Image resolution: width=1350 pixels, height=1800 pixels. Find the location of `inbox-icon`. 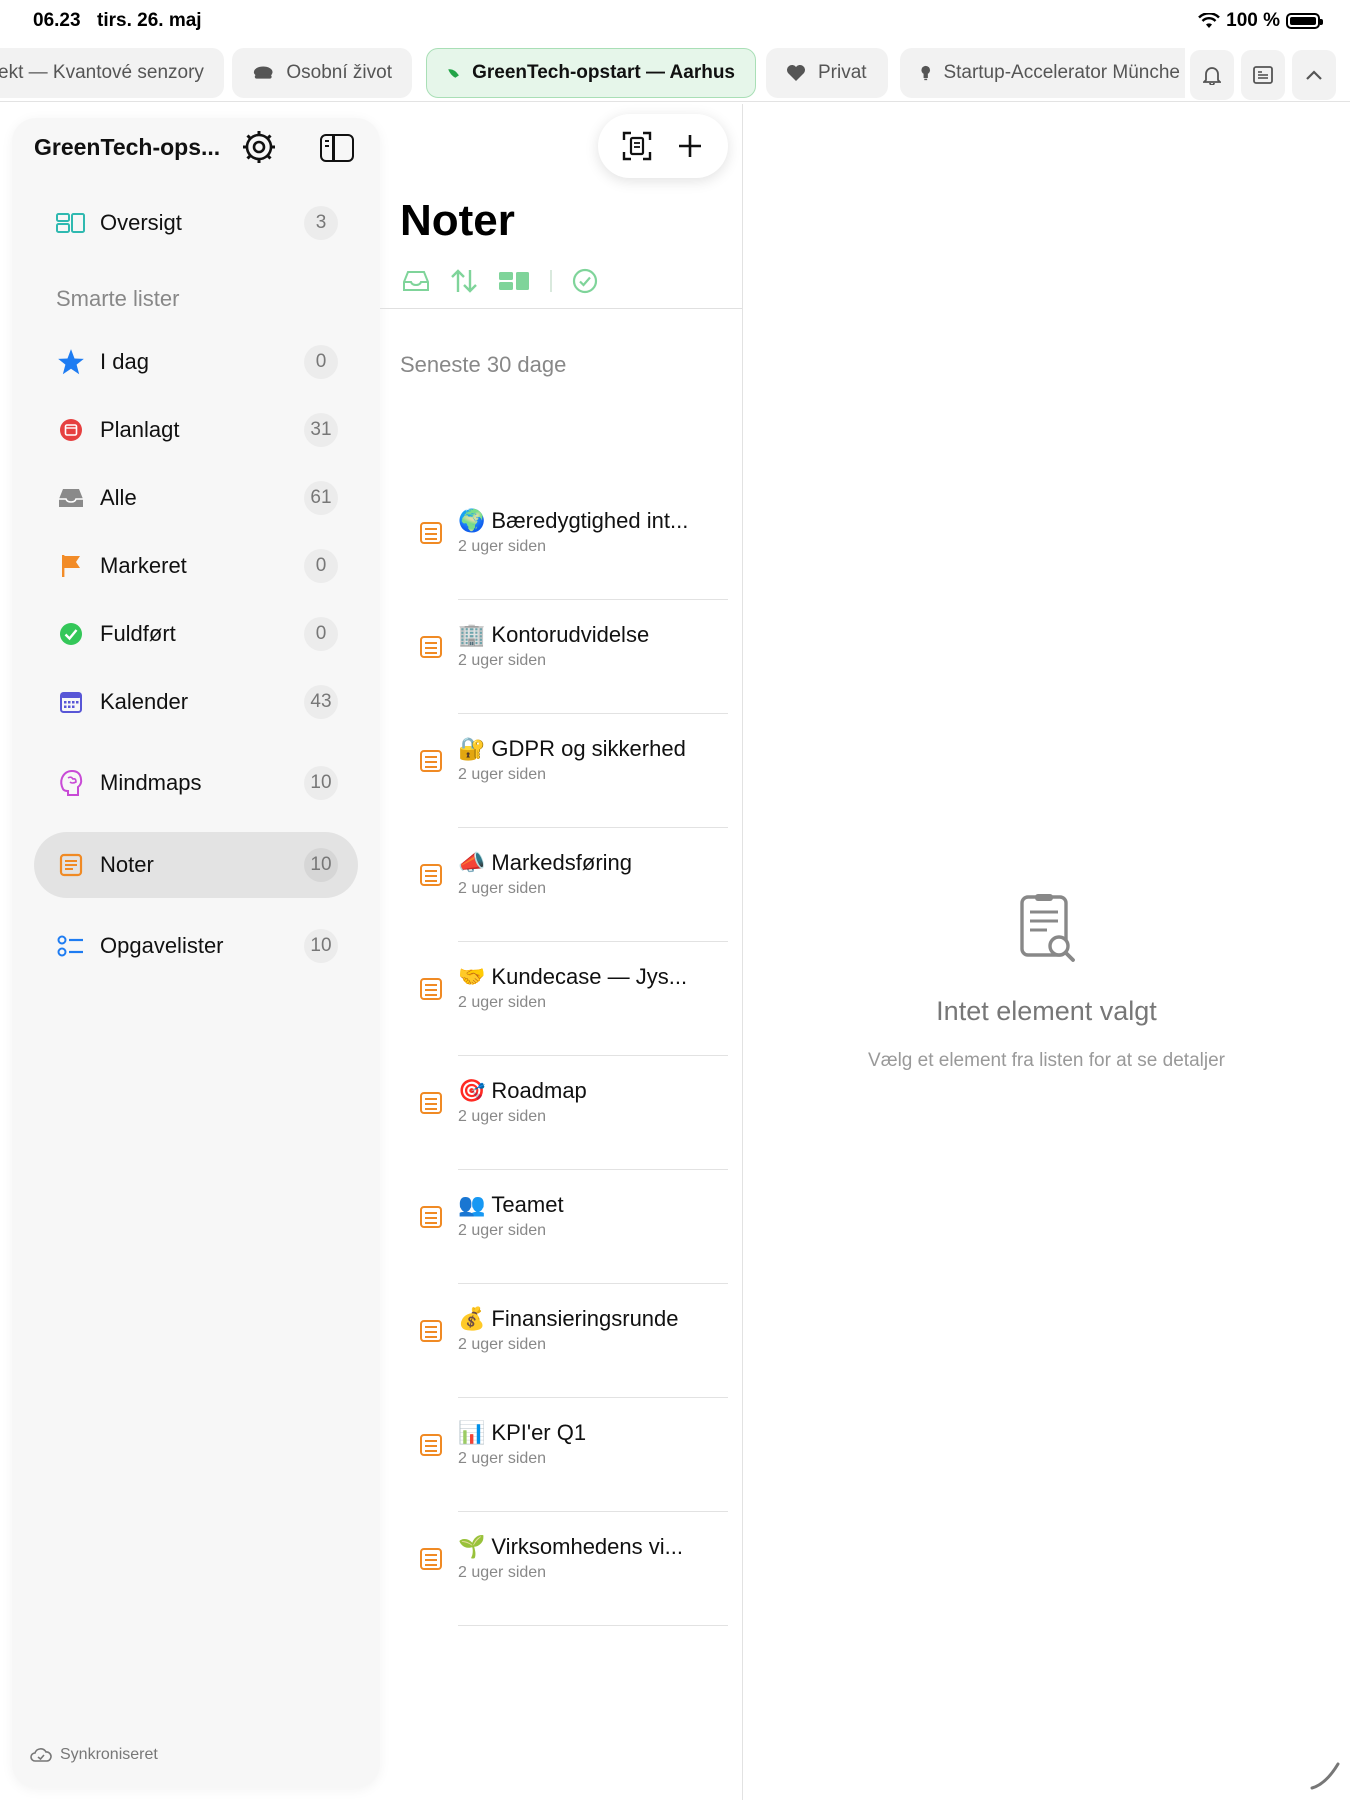

inbox-icon is located at coordinates (71, 498).